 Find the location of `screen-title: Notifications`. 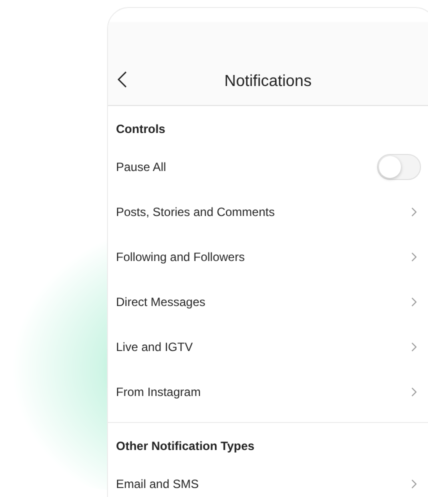

screen-title: Notifications is located at coordinates (268, 82).